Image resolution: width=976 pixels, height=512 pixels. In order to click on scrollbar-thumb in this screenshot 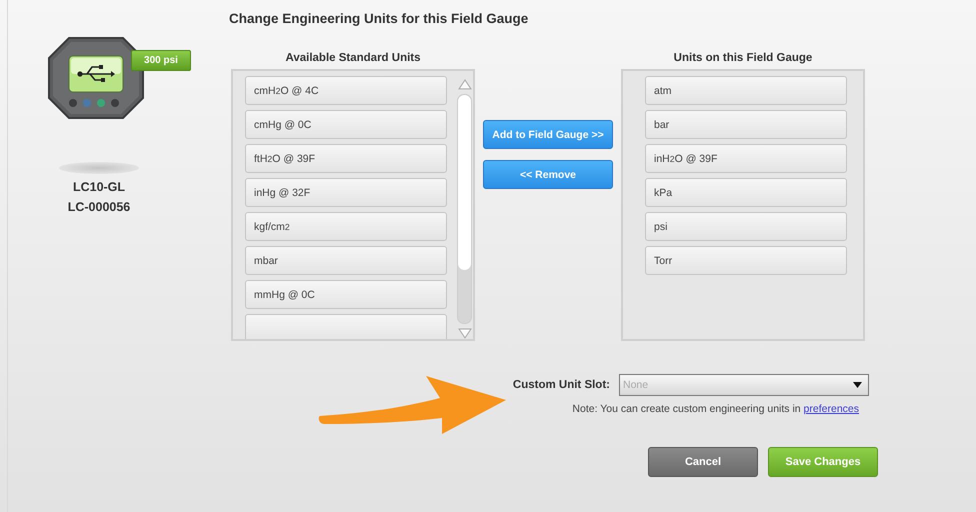, I will do `click(464, 182)`.